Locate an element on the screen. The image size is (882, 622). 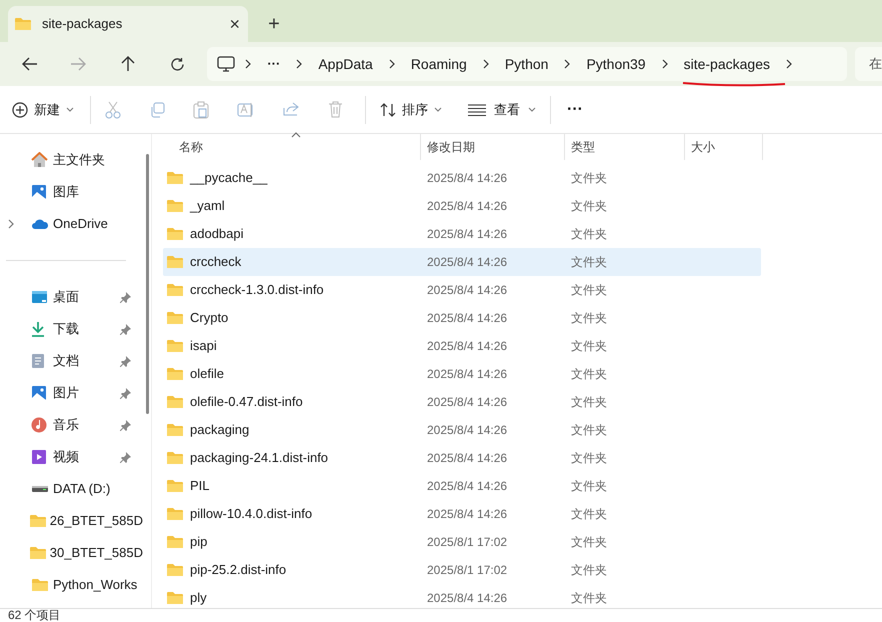
file-row: Crypto 2025/8/4 14:26 文件夹 is located at coordinates (462, 318).